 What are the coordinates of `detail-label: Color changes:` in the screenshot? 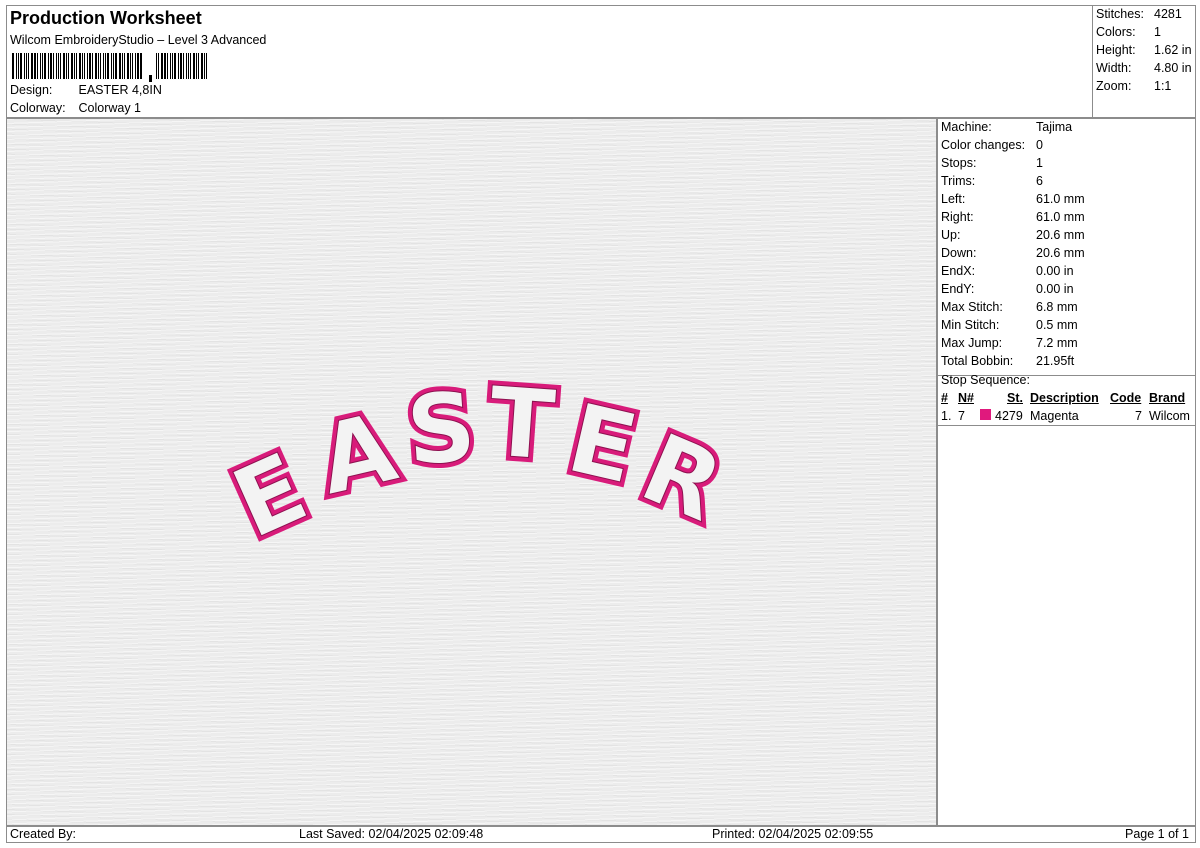 It's located at (983, 145).